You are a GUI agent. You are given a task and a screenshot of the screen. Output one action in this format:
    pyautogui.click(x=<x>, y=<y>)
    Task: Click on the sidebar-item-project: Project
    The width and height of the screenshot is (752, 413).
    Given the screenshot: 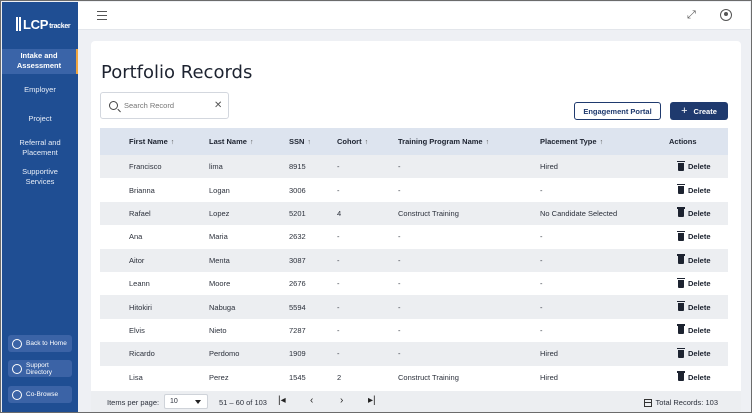 What is the action you would take?
    pyautogui.click(x=40, y=119)
    